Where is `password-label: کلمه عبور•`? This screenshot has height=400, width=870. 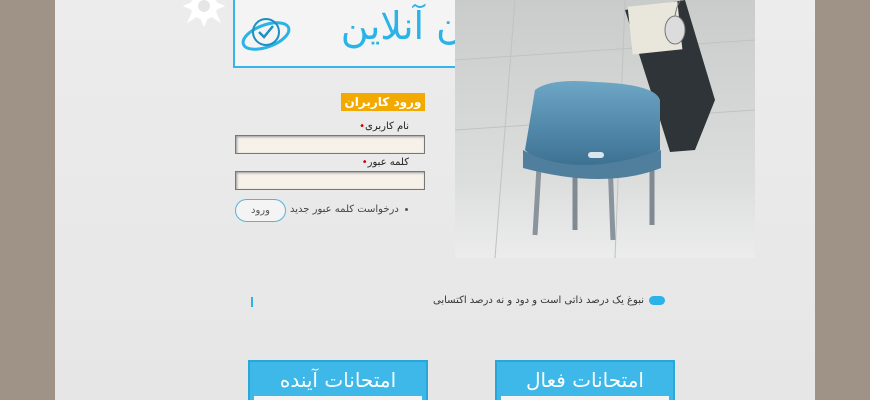
password-label: کلمه عبور• is located at coordinates (384, 162).